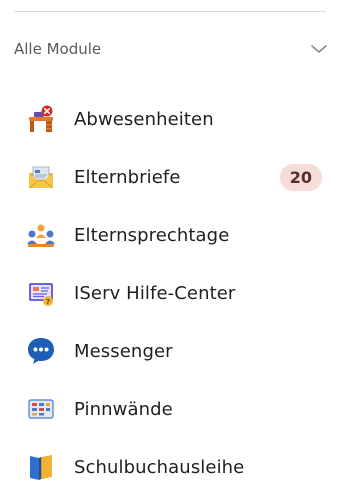 The height and width of the screenshot is (496, 340). Describe the element at coordinates (159, 467) in the screenshot. I see `module-label: Schulbuchausleihe` at that location.